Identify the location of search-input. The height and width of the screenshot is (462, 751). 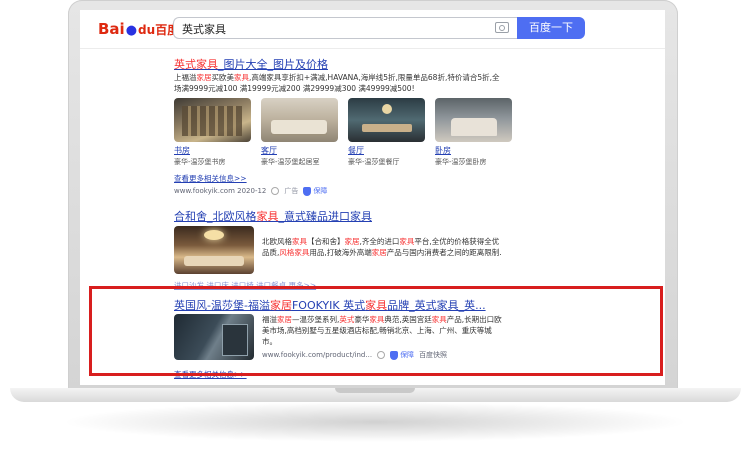
(332, 28).